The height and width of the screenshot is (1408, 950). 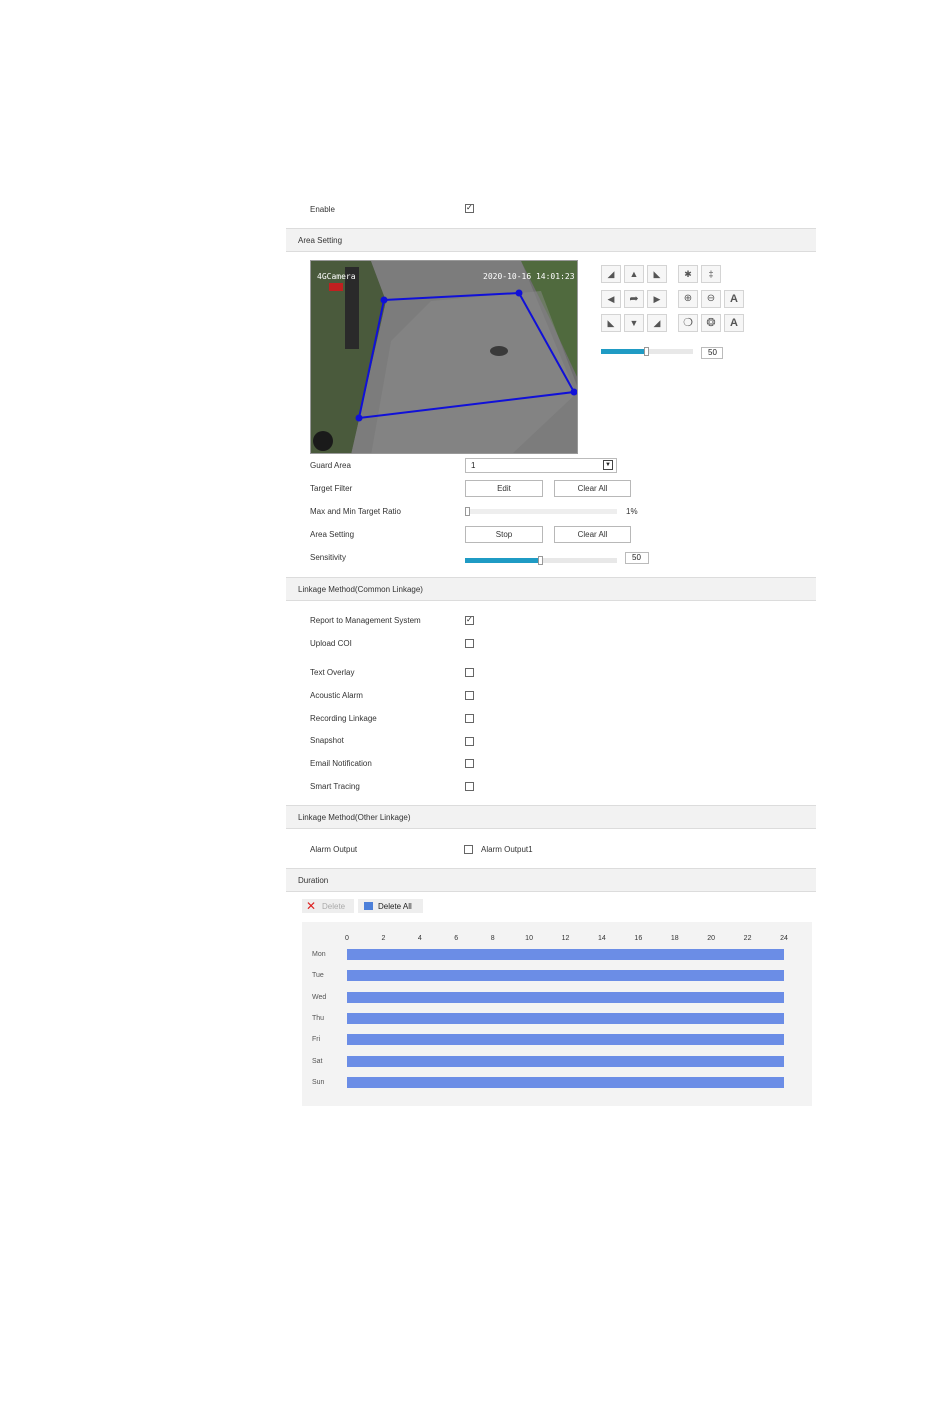 I want to click on ptz-speed-value: 50, so click(x=712, y=353).